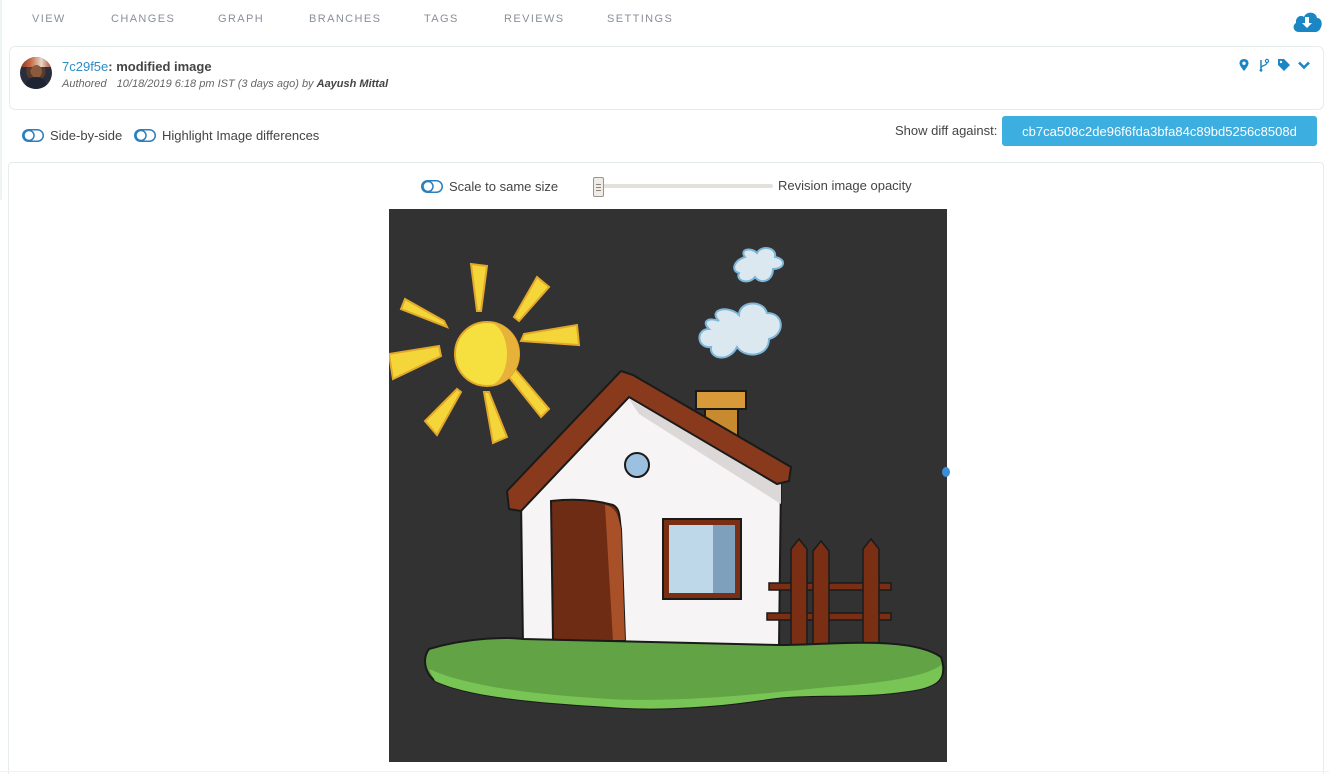 This screenshot has height=775, width=1329. I want to click on opacity-slider, so click(684, 187).